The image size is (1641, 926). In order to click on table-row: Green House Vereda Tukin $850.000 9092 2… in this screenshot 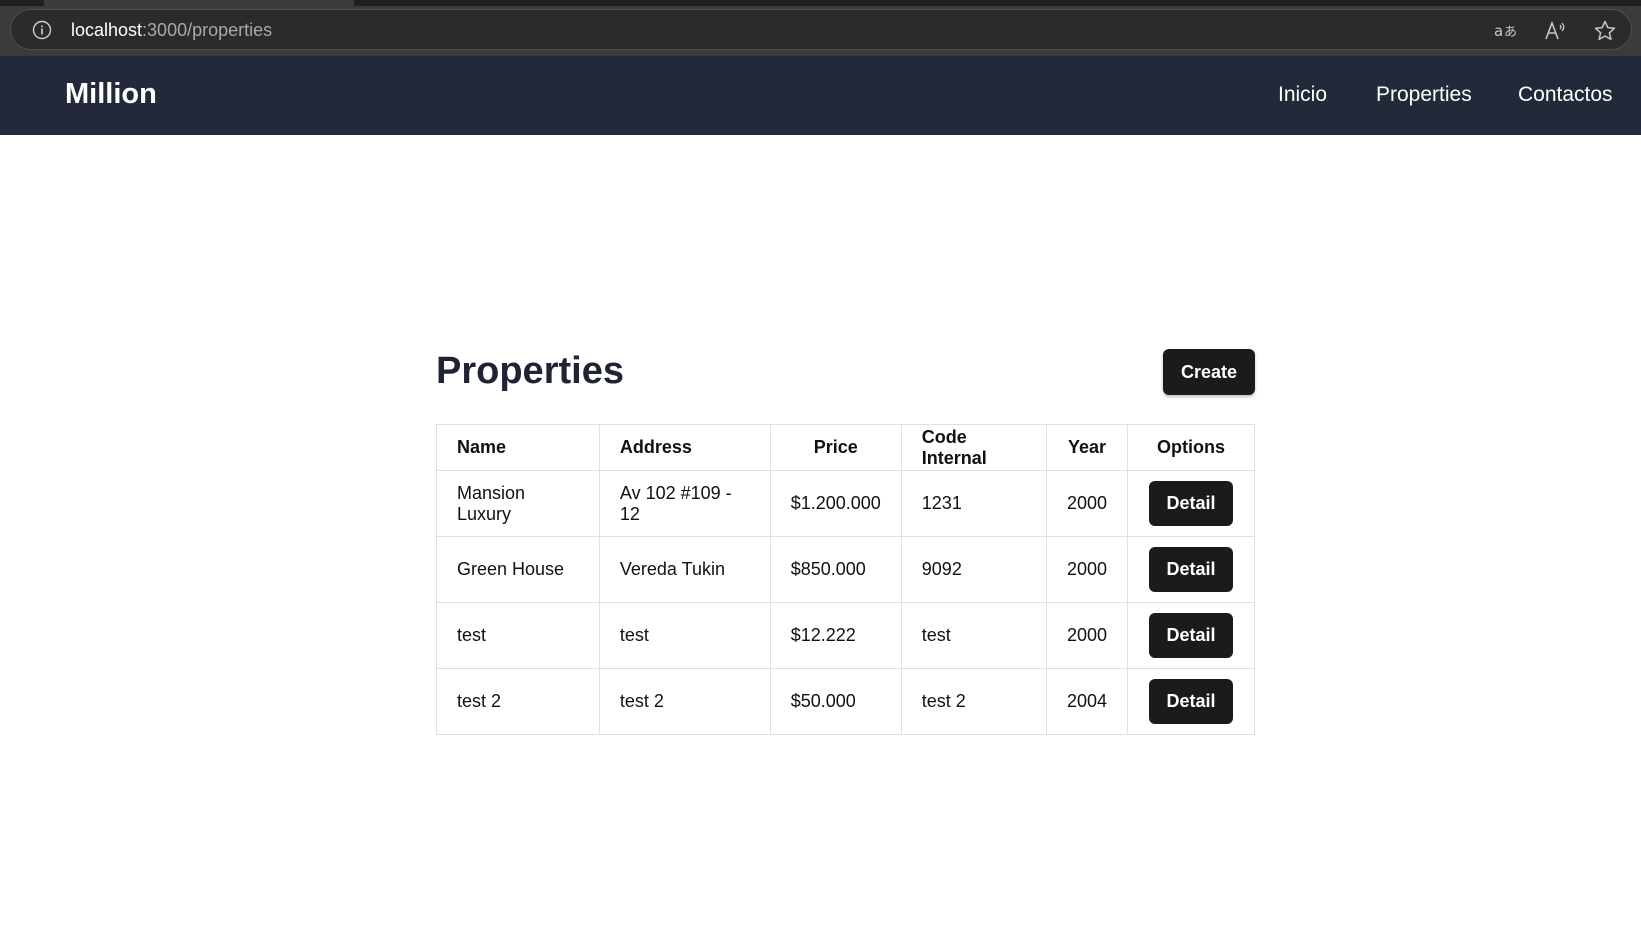, I will do `click(845, 569)`.